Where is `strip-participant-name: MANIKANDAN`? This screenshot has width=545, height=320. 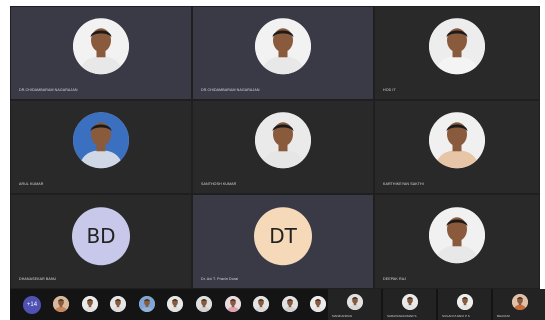
strip-participant-name: MANIKANDAN is located at coordinates (342, 316).